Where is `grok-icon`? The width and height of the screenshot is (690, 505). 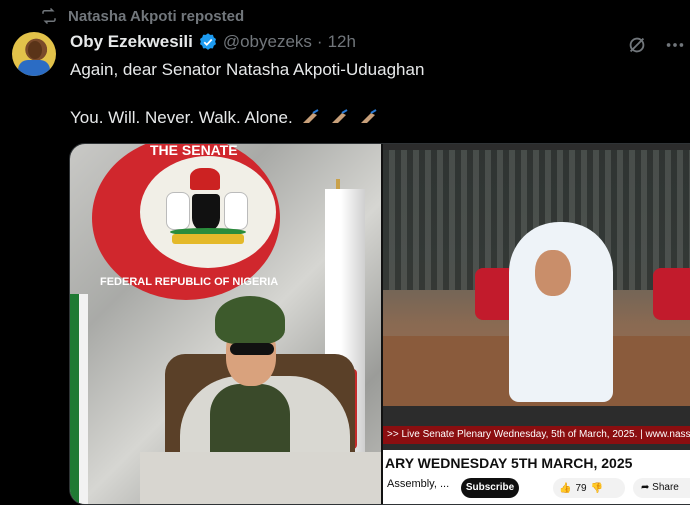 grok-icon is located at coordinates (637, 45).